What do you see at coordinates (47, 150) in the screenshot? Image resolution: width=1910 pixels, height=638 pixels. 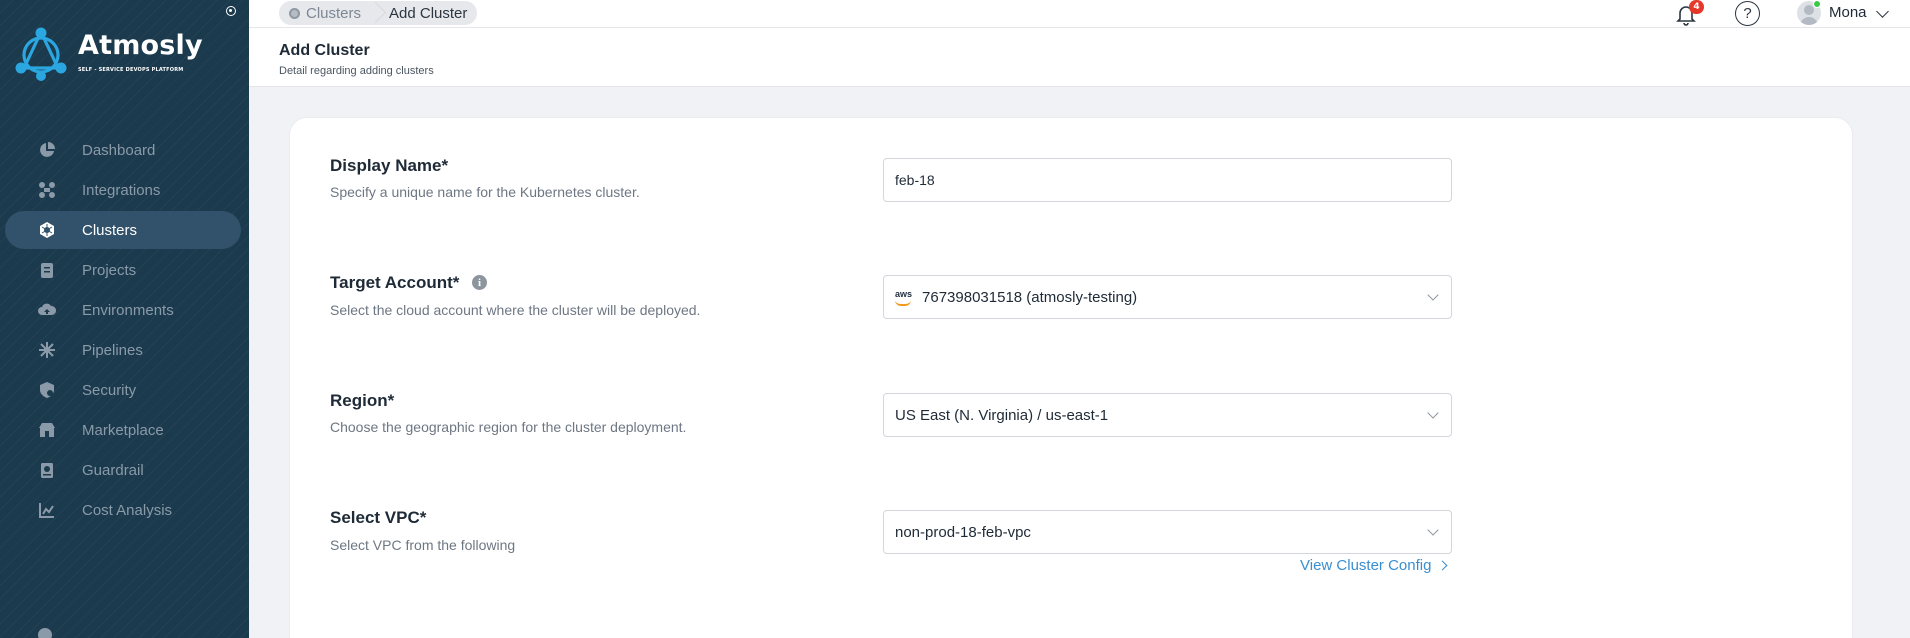 I see `pie-chart-icon` at bounding box center [47, 150].